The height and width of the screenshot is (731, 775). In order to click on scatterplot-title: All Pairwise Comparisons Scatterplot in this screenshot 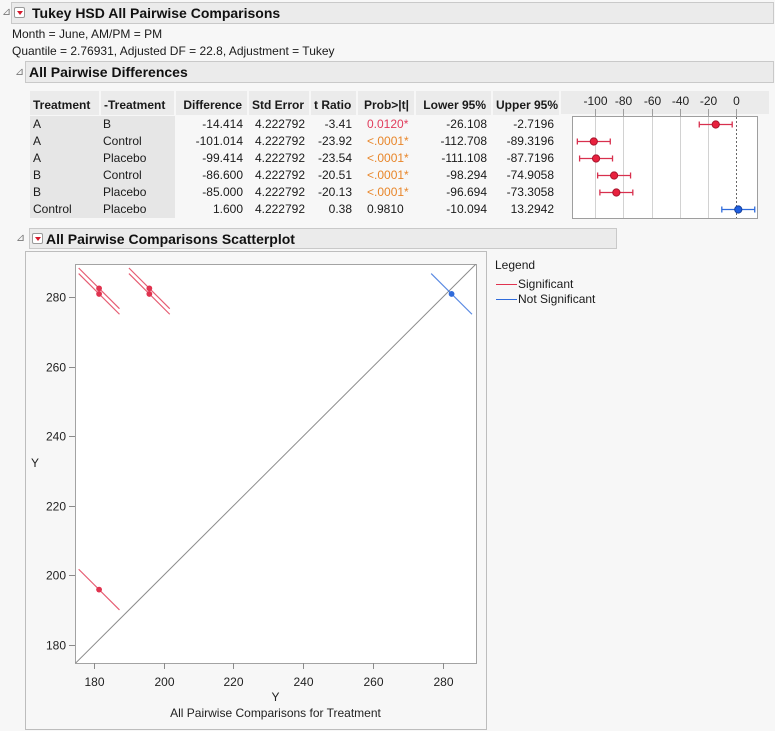, I will do `click(170, 239)`.